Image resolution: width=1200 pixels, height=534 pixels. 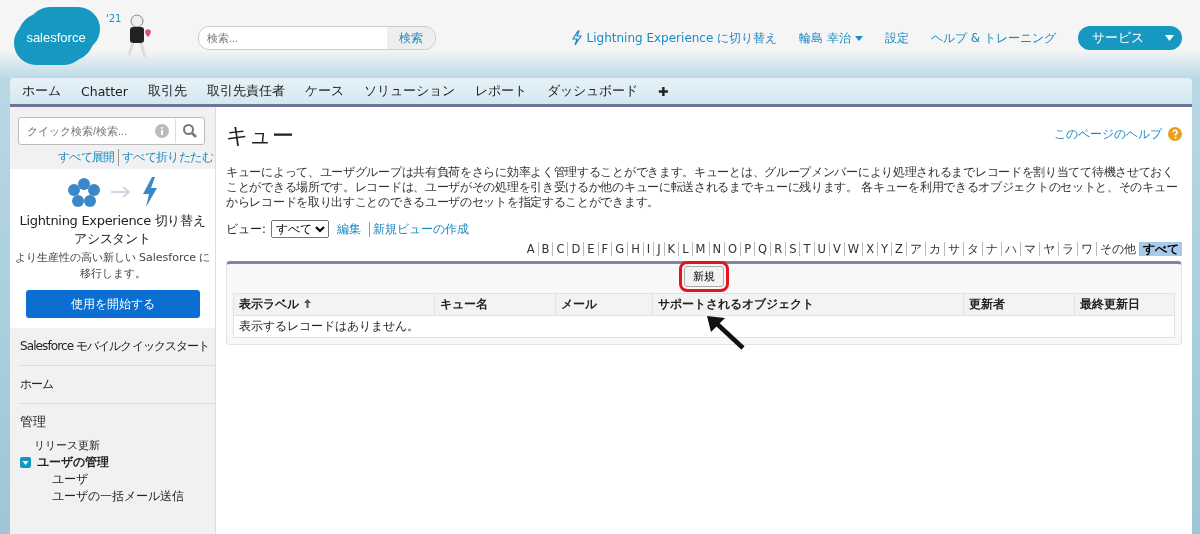 I want to click on letter-filter: タ, so click(x=972, y=249).